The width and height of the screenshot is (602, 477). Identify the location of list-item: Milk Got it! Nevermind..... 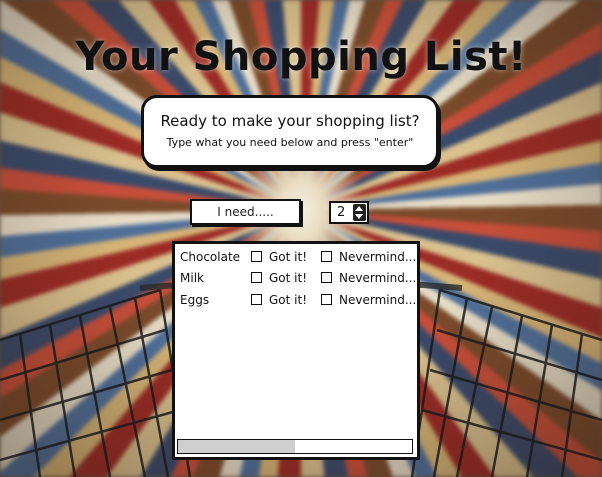
(300, 278).